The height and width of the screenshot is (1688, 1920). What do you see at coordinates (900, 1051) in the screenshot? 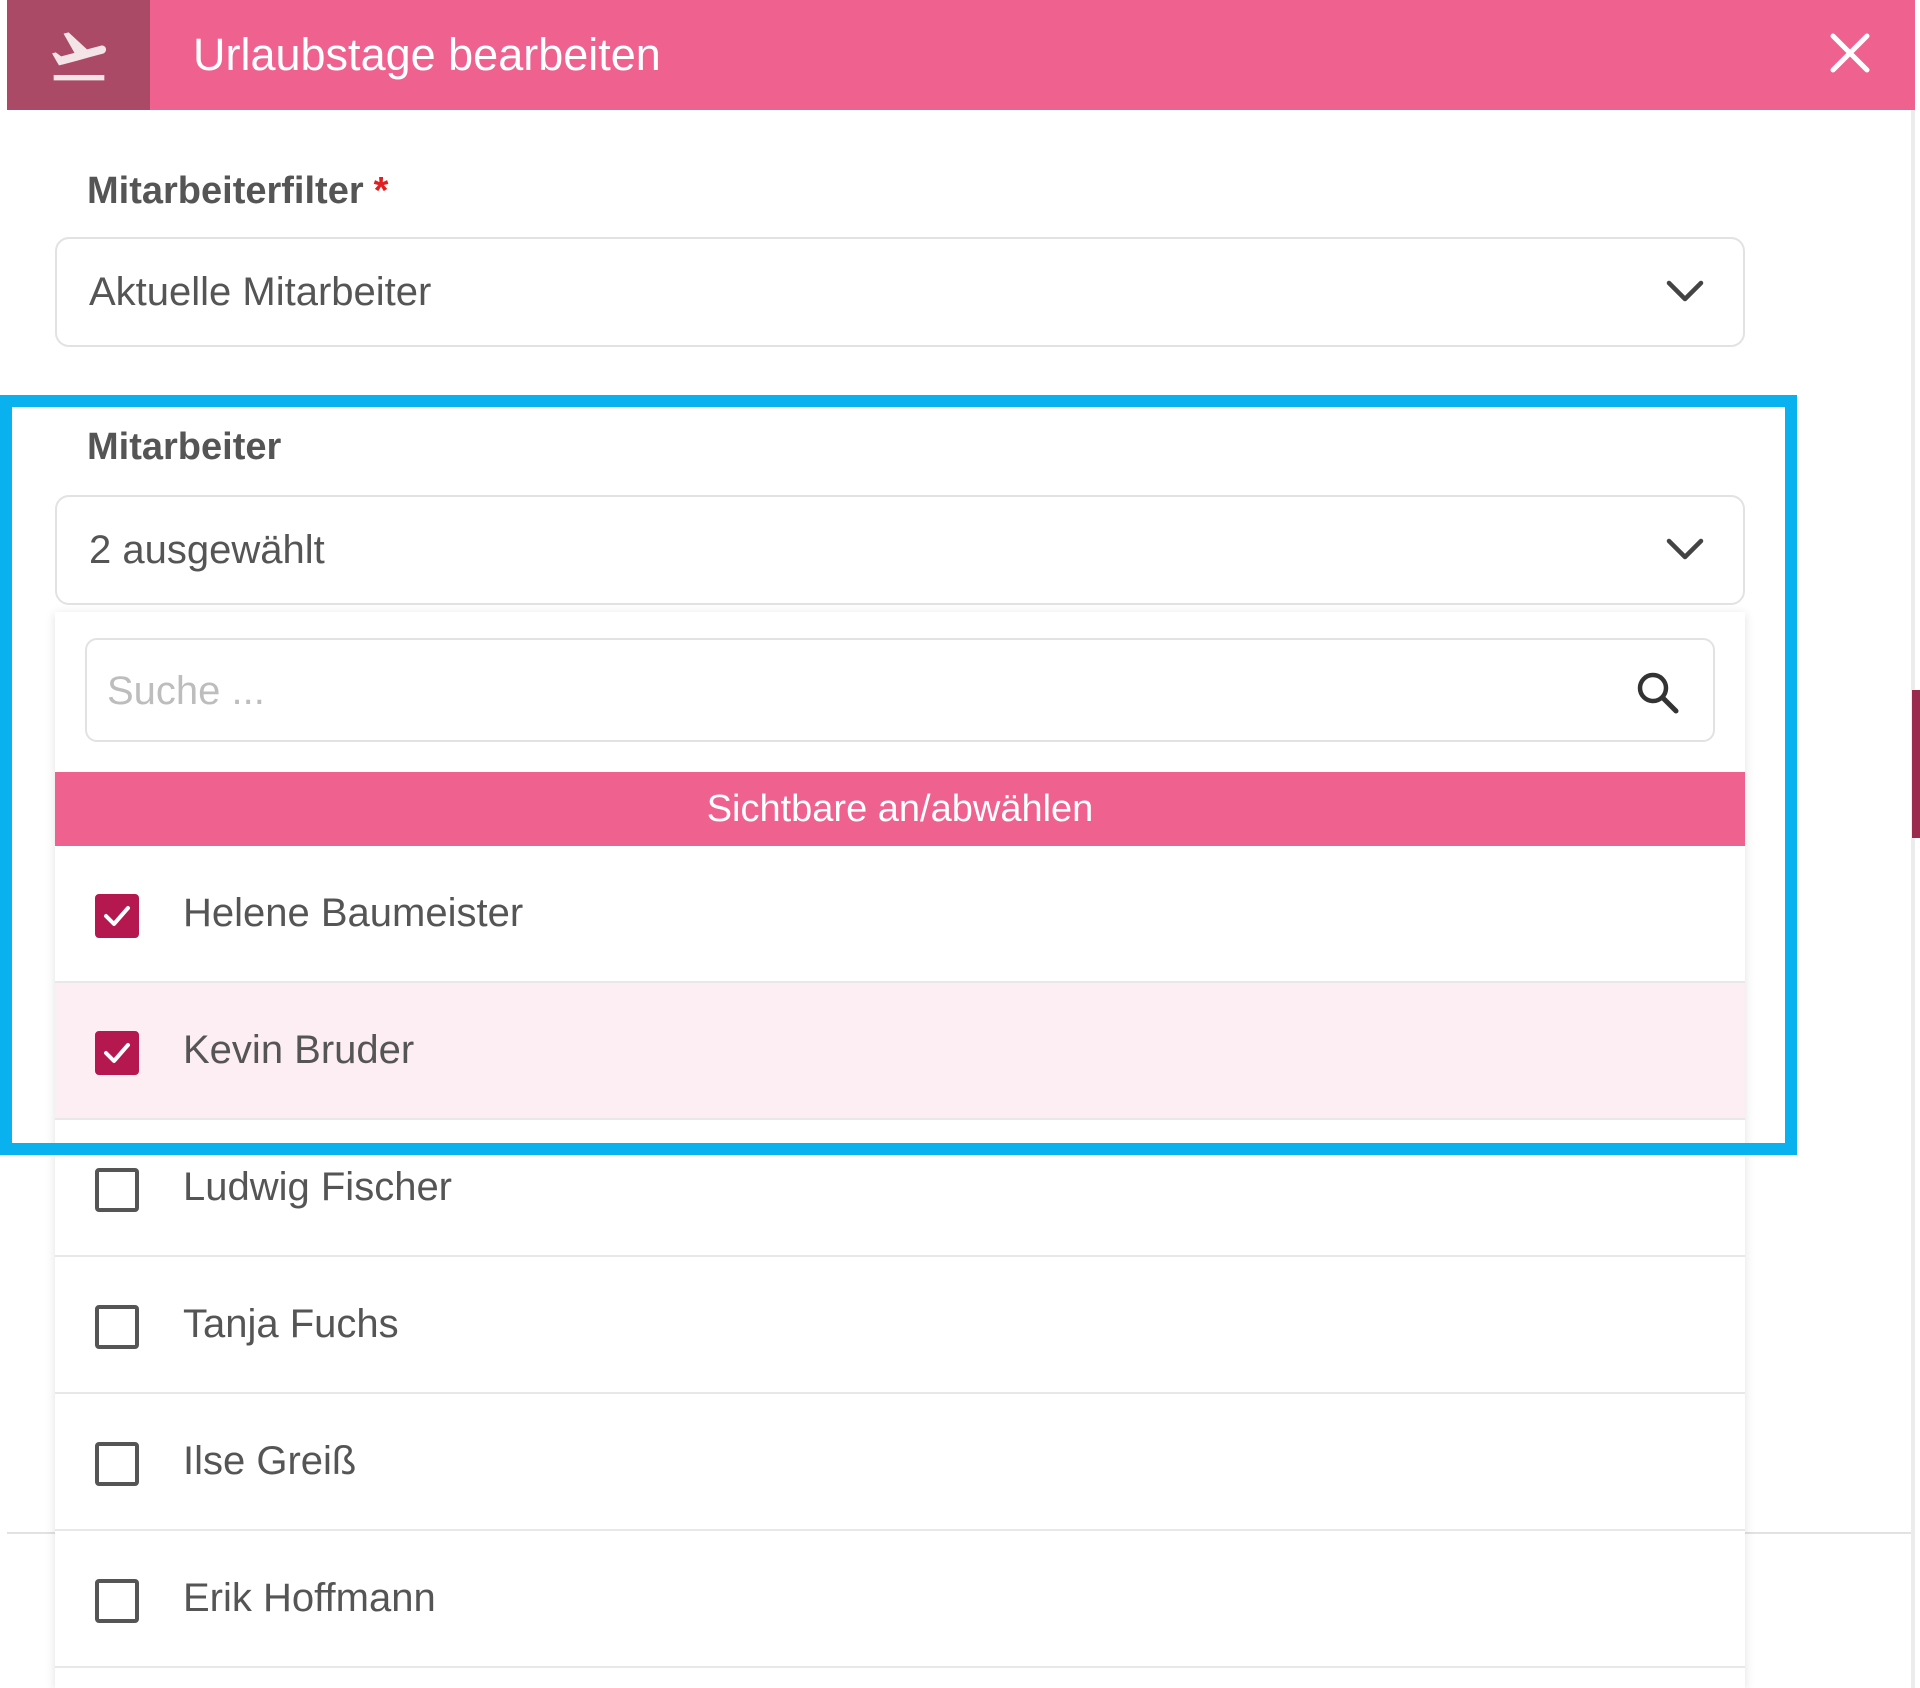
I see `employee-option-kevin-bruder: Kevin Bruder` at bounding box center [900, 1051].